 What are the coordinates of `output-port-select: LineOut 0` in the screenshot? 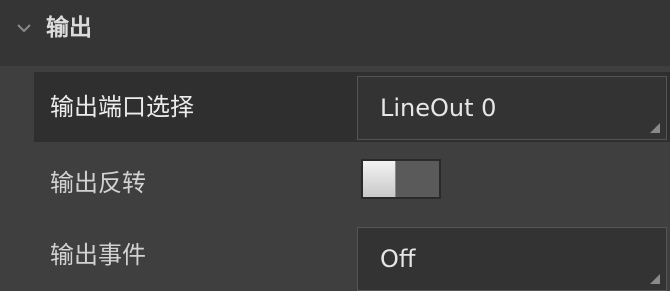 It's located at (512, 108).